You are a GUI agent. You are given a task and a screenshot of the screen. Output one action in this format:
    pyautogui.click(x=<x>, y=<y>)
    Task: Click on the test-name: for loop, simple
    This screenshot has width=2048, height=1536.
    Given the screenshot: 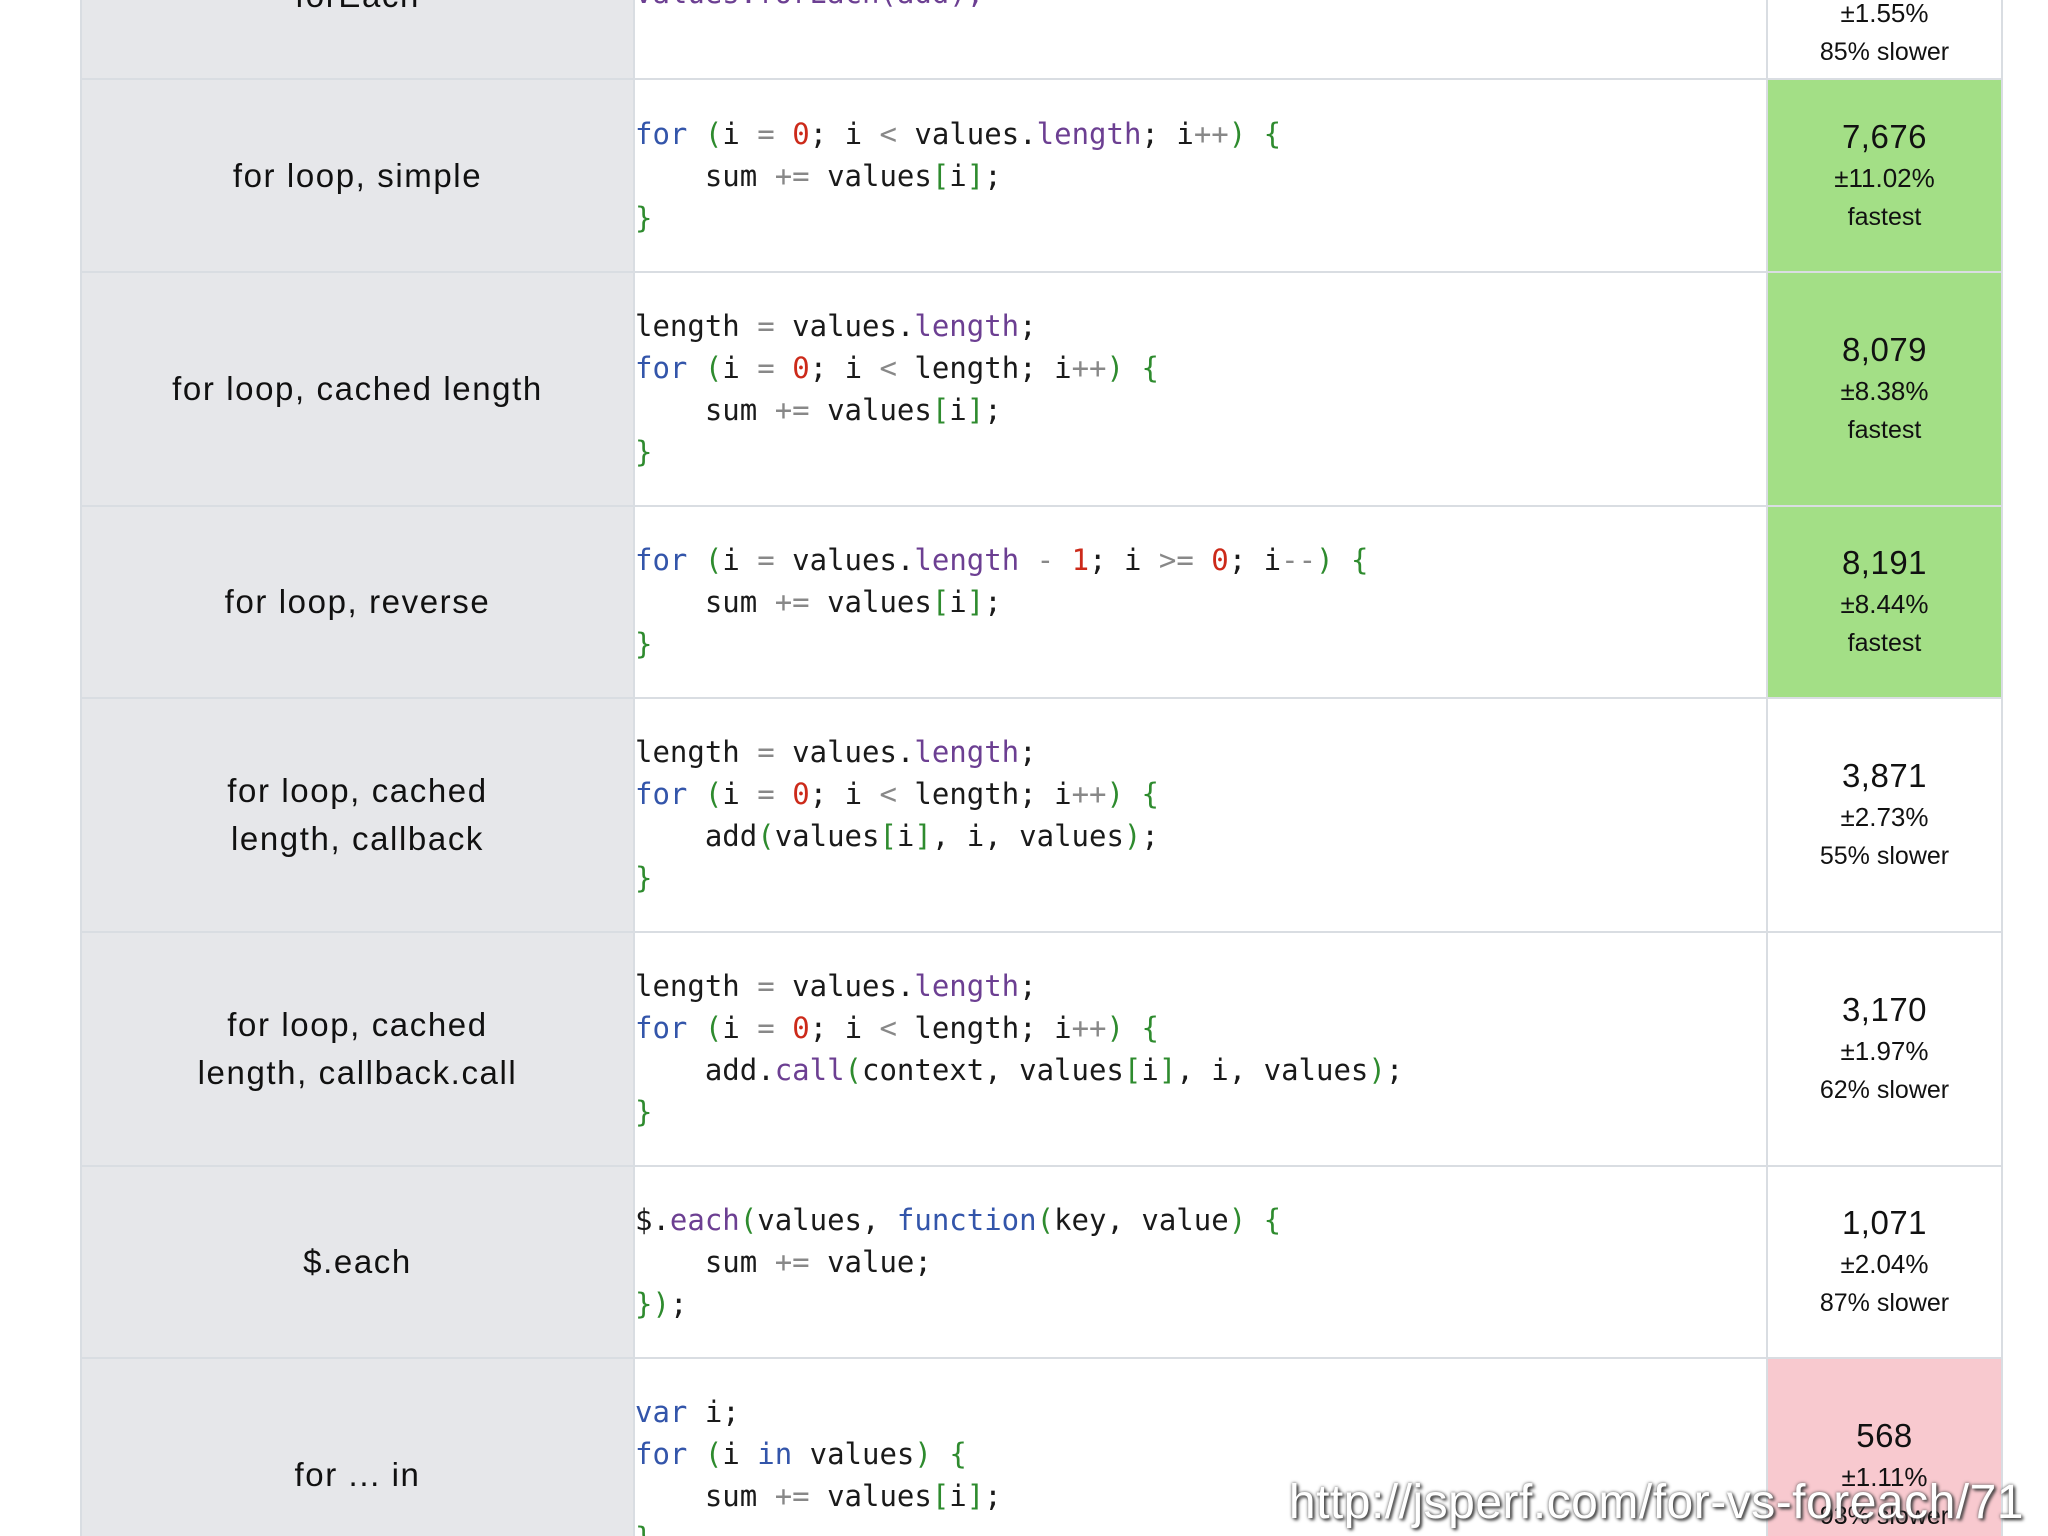 What is the action you would take?
    pyautogui.click(x=357, y=175)
    